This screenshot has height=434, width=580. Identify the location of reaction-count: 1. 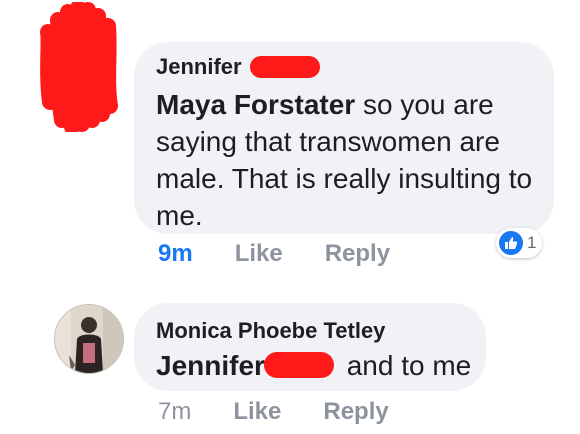
(532, 242).